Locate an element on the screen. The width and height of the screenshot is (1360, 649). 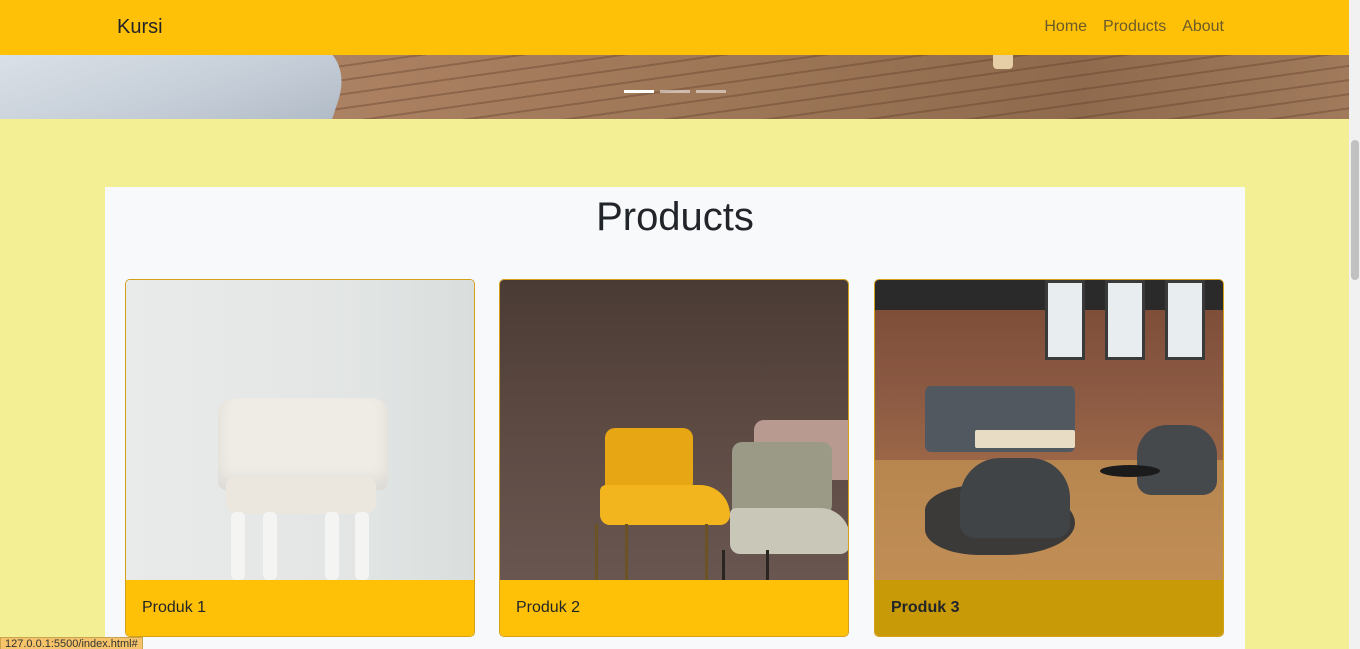
section-title: Products is located at coordinates (675, 217).